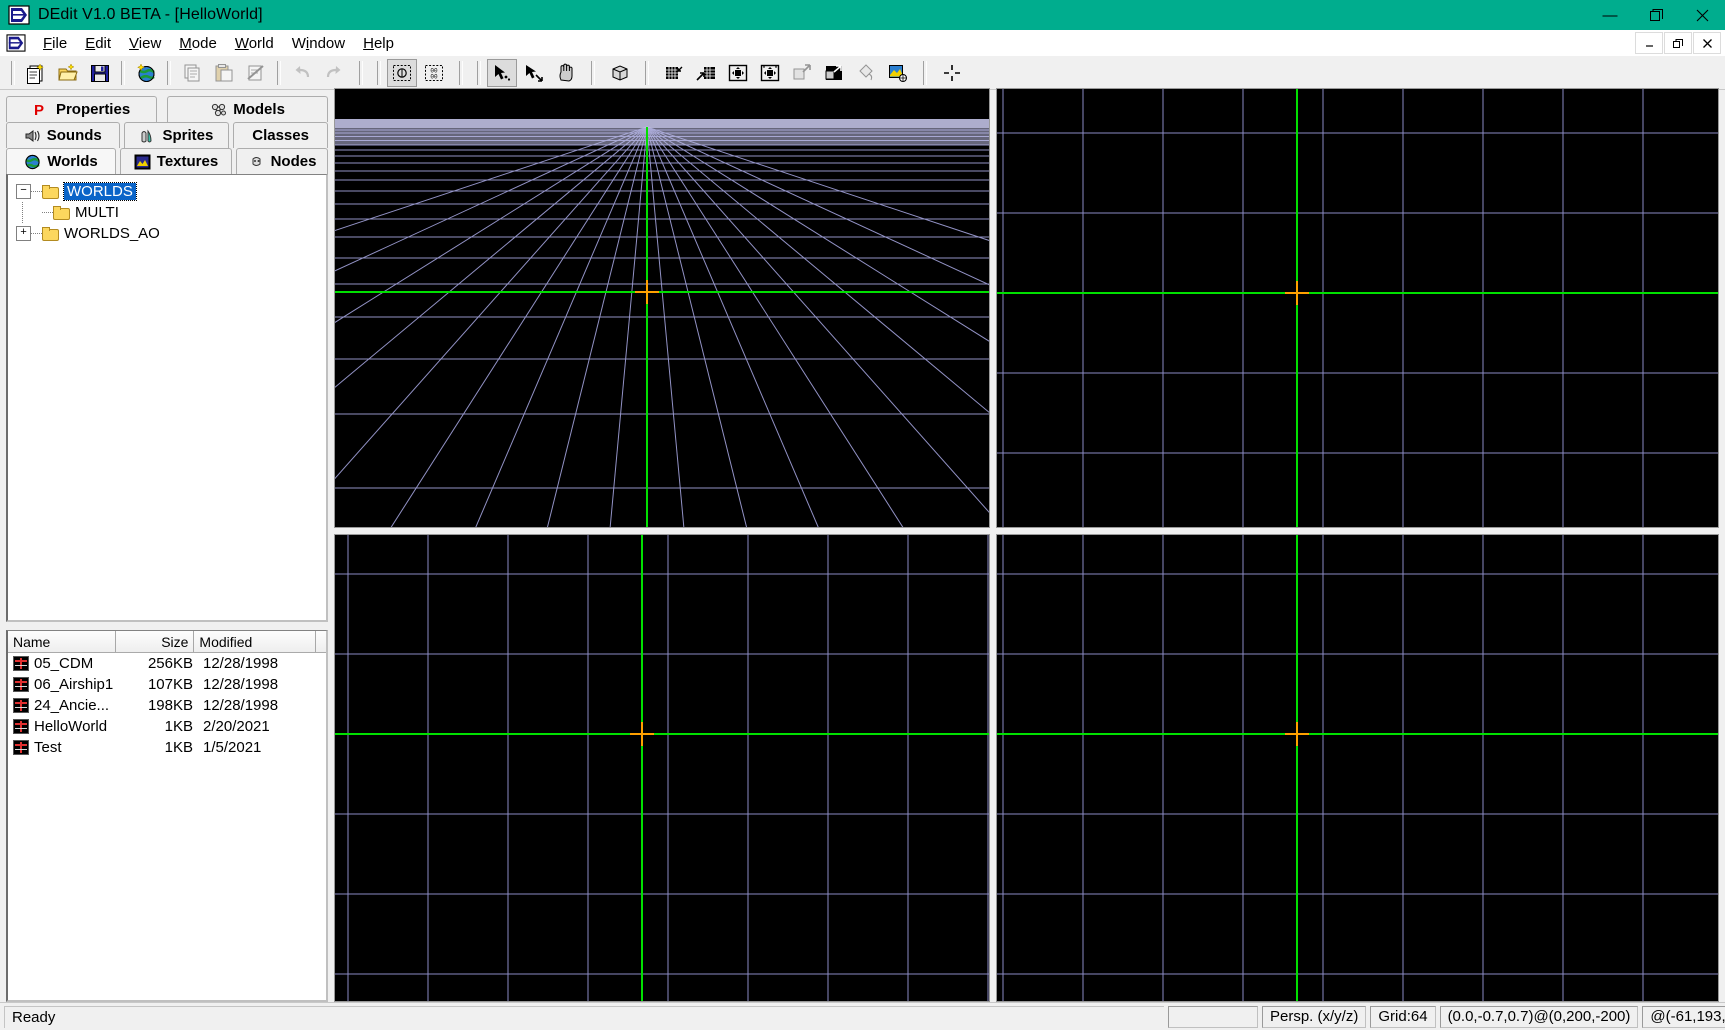 This screenshot has height=1030, width=1725. I want to click on column-header-modified: Modified, so click(255, 641).